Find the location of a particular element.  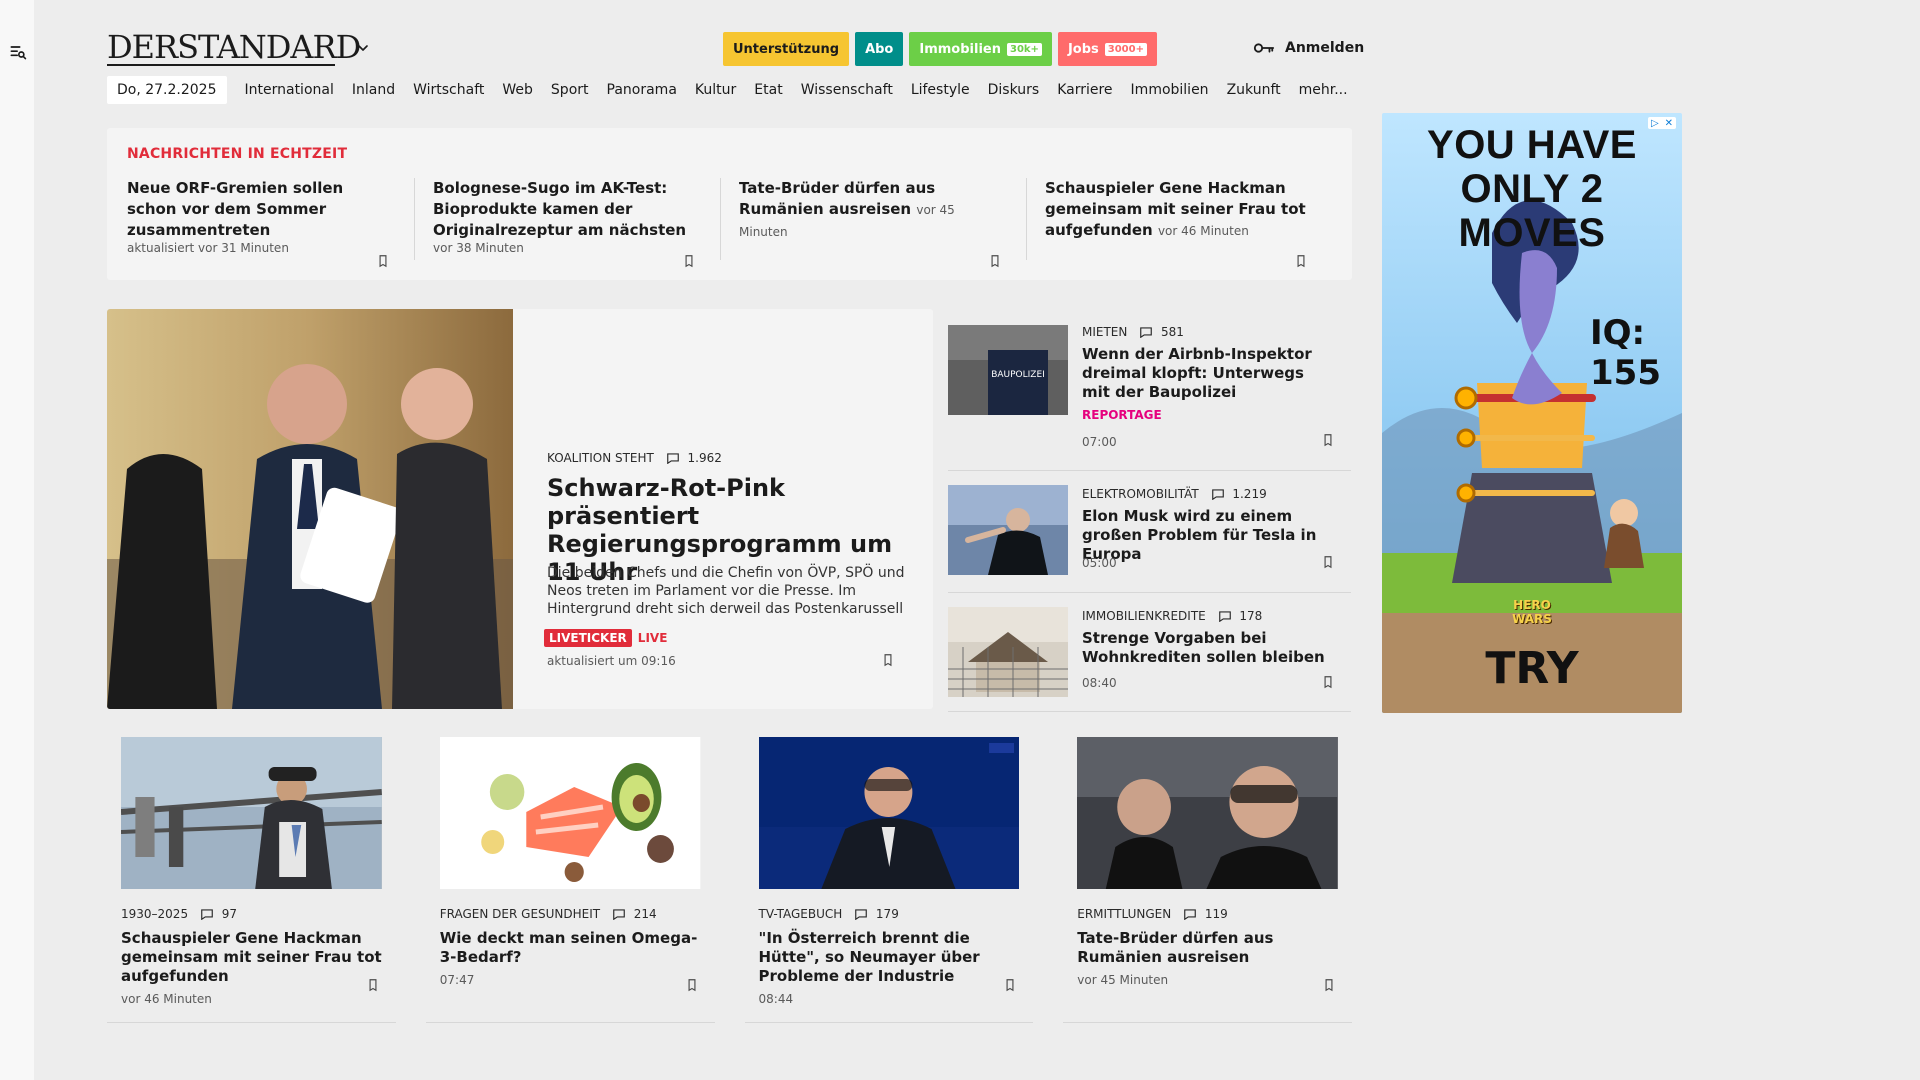

side-kicker: ELEKTROMOBILITÄT 1.219 is located at coordinates (1174, 494).